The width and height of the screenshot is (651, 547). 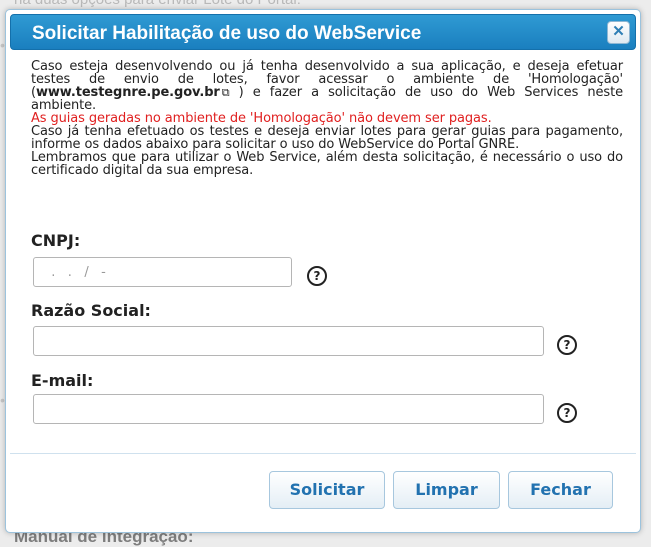 I want to click on email-label: E-mail:, so click(x=62, y=380).